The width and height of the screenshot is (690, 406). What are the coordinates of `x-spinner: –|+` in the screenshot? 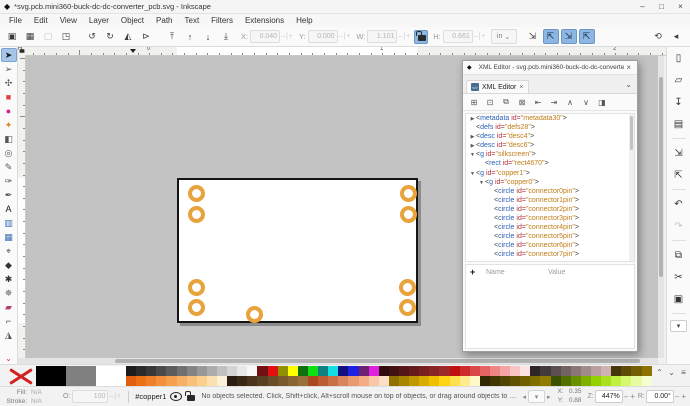 It's located at (287, 36).